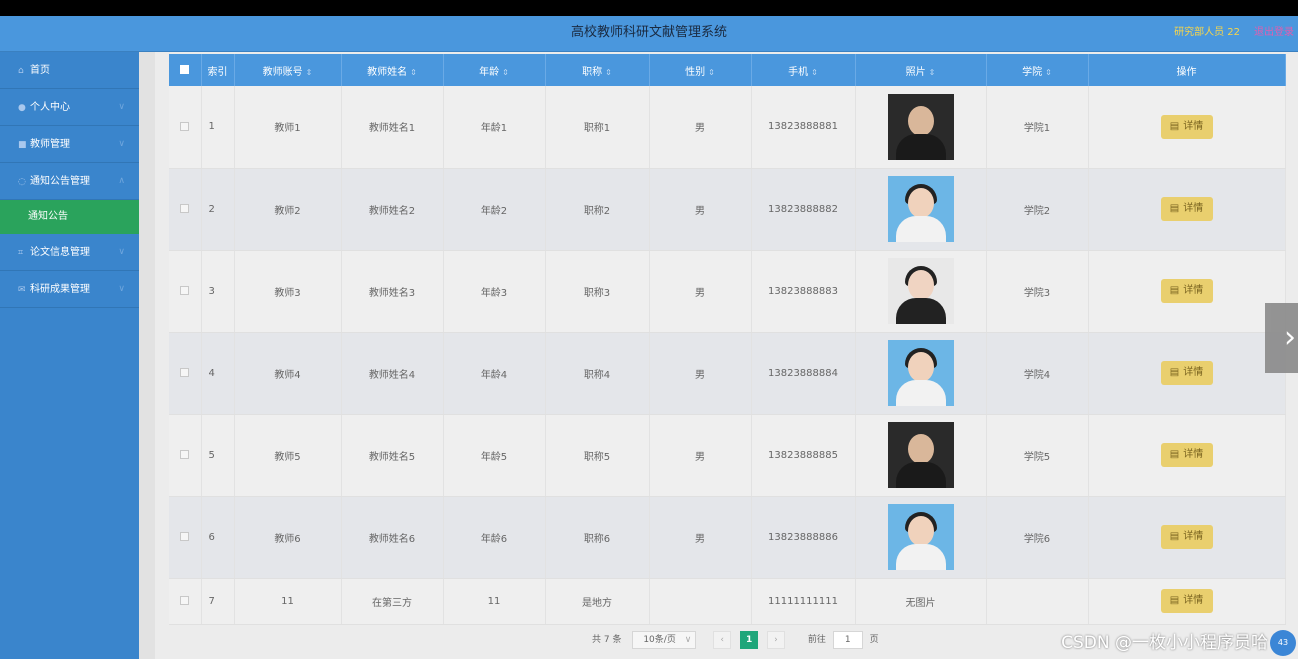 The height and width of the screenshot is (659, 1298). What do you see at coordinates (387, 72) in the screenshot?
I see `column-header-label: 教师姓名` at bounding box center [387, 72].